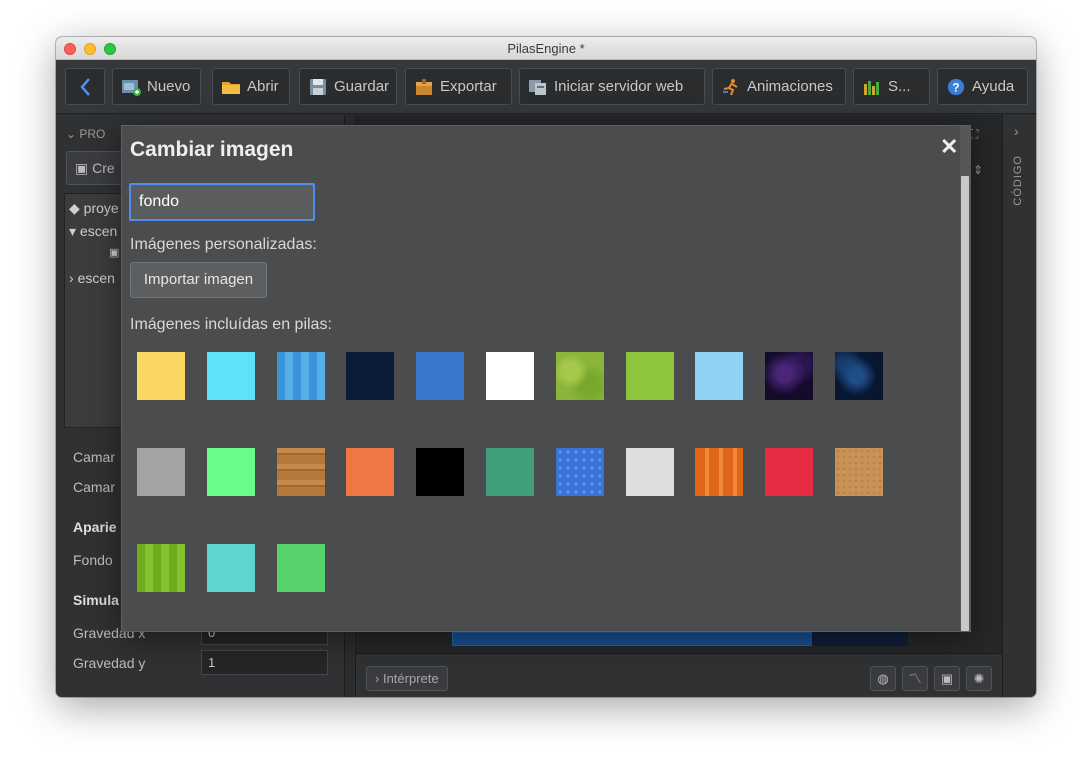 The height and width of the screenshot is (771, 1092). What do you see at coordinates (789, 376) in the screenshot?
I see `tile-fondo-espacio-violeta` at bounding box center [789, 376].